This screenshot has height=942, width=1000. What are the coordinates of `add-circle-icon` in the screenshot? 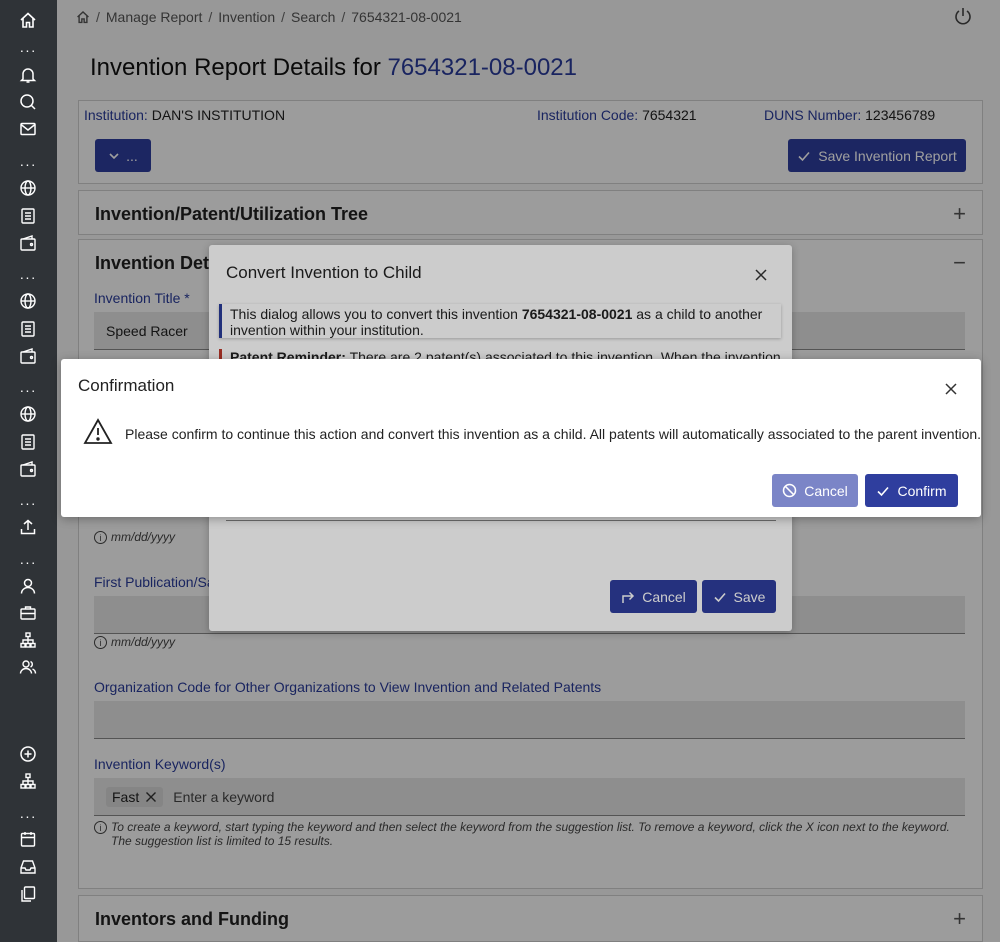 It's located at (28, 754).